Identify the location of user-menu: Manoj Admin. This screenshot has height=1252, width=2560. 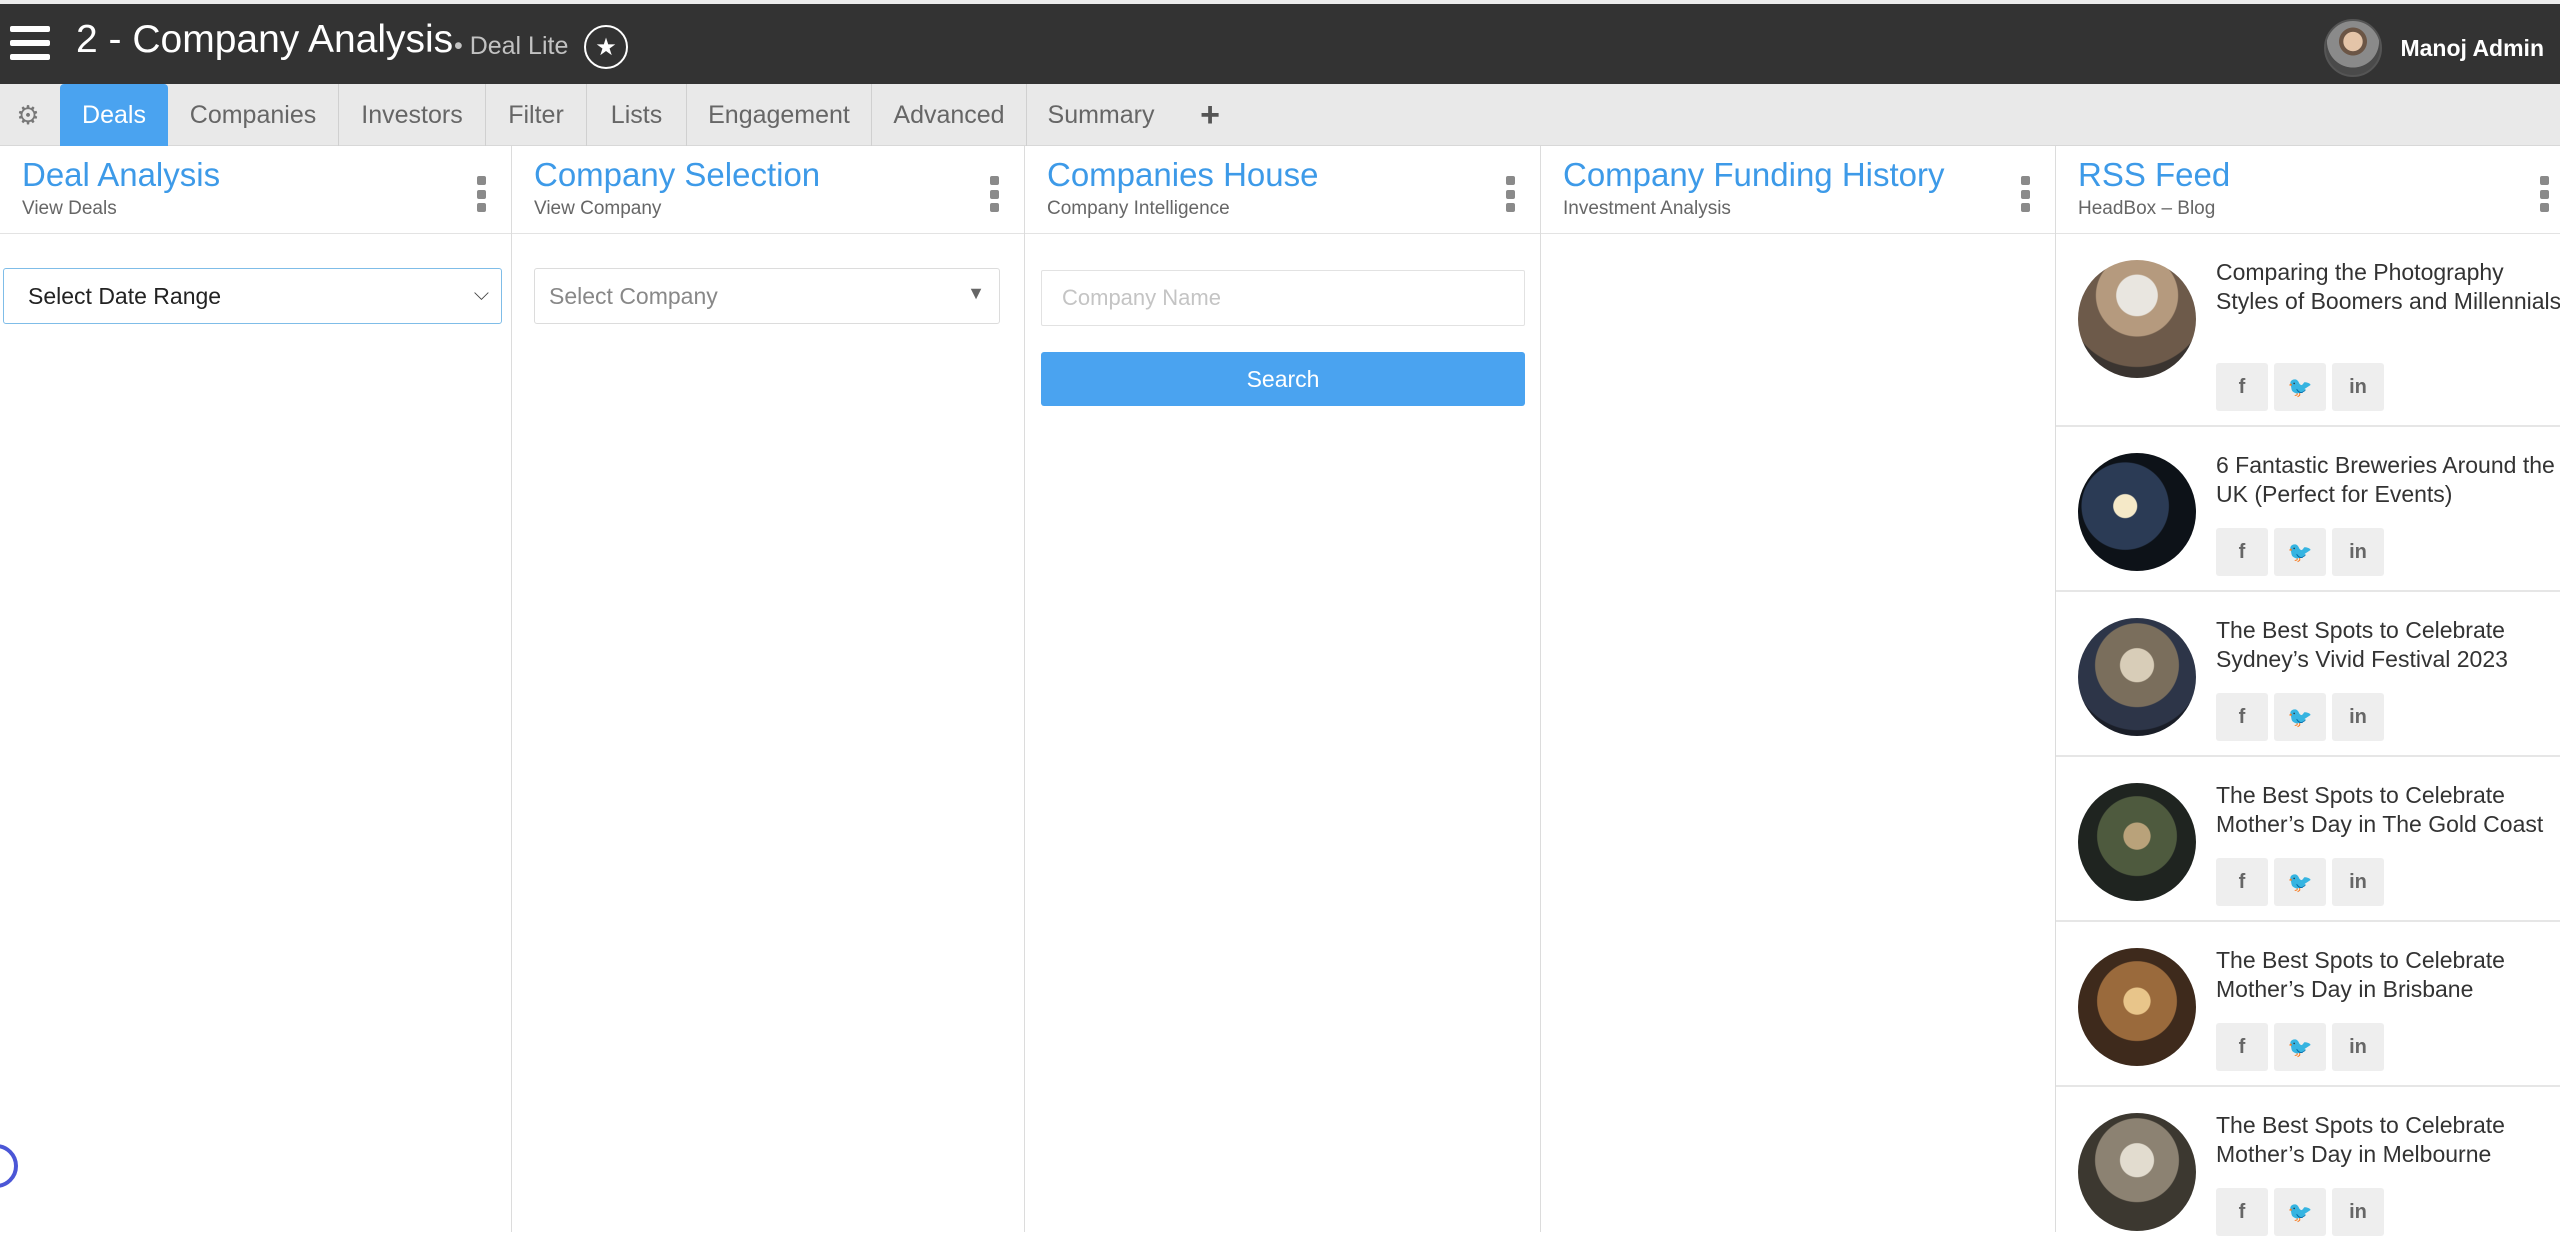
(2434, 48).